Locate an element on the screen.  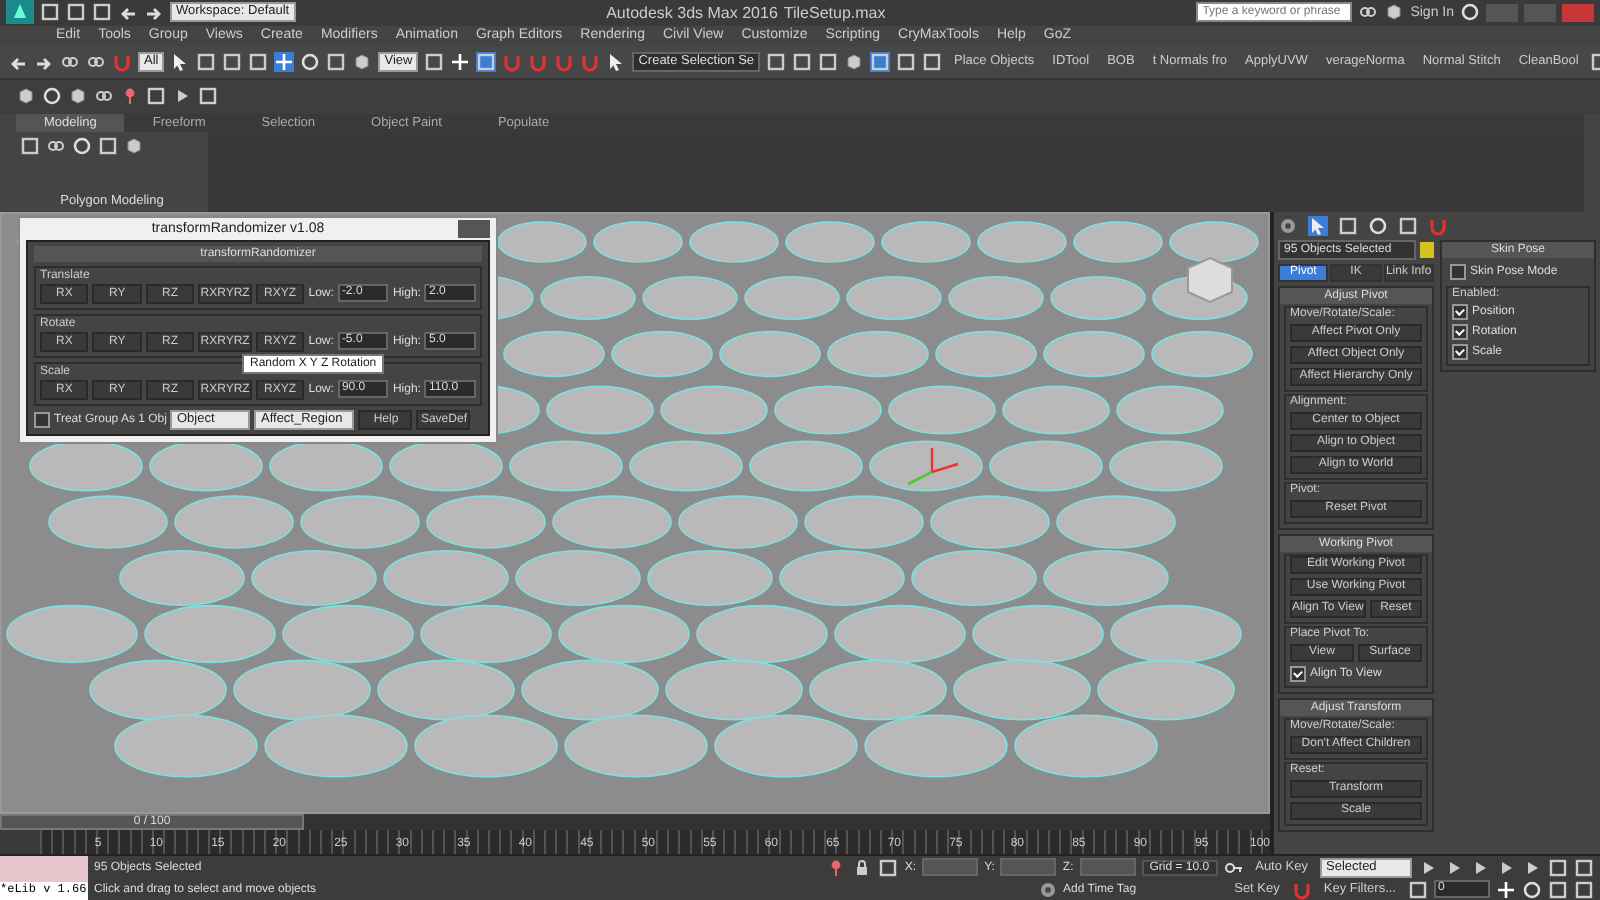
select-icon is located at coordinates (180, 61).